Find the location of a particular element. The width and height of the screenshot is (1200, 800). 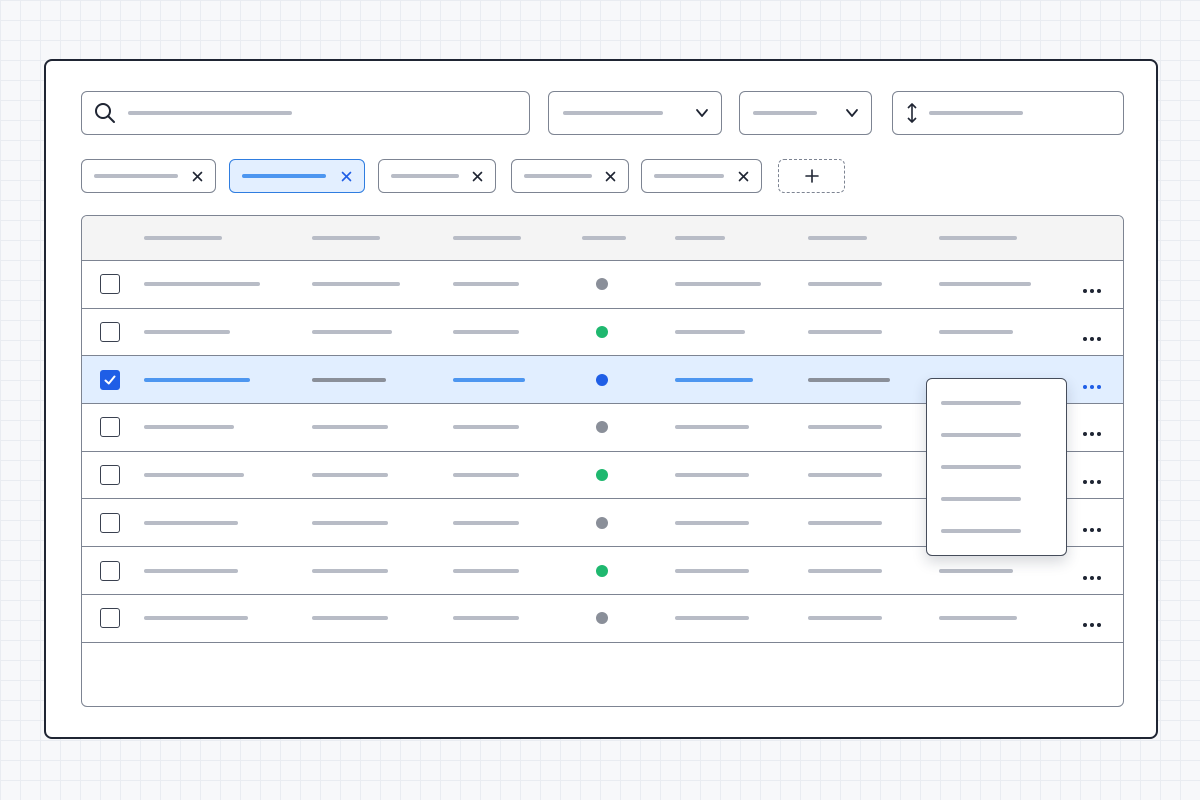

filter-chip-active is located at coordinates (297, 176).